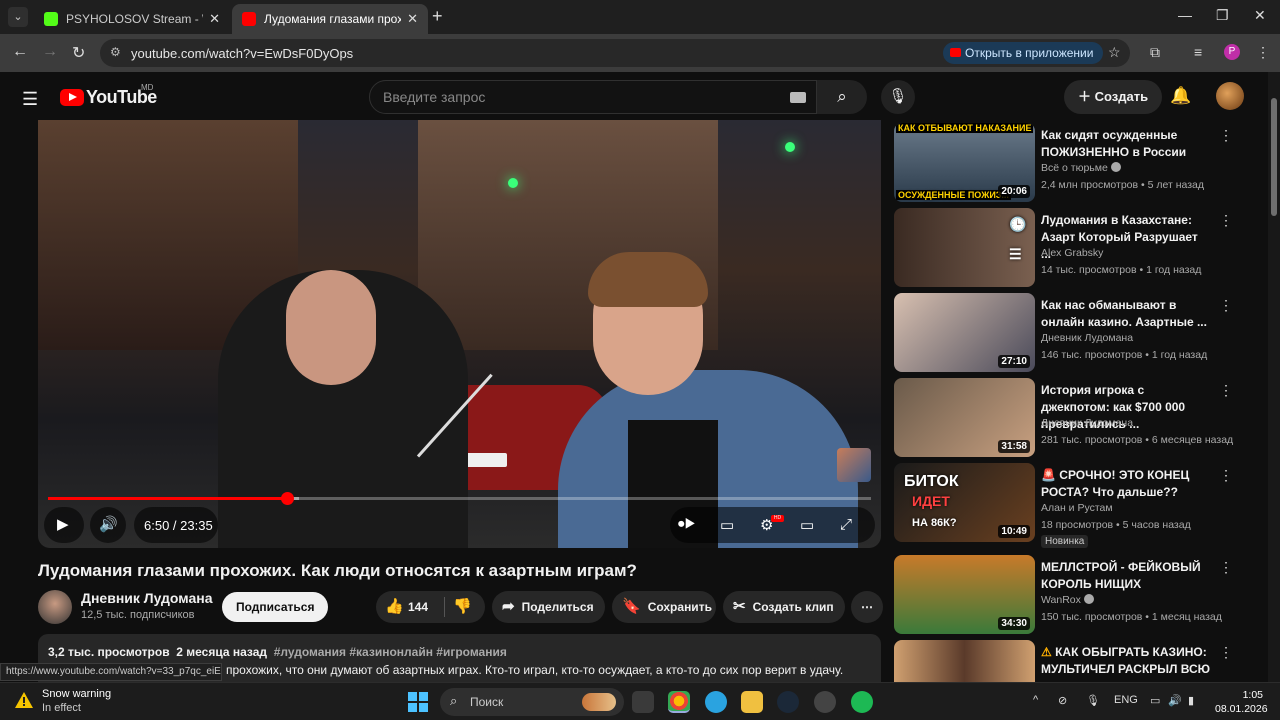  I want to click on extensions-icon: ⧉, so click(1155, 52).